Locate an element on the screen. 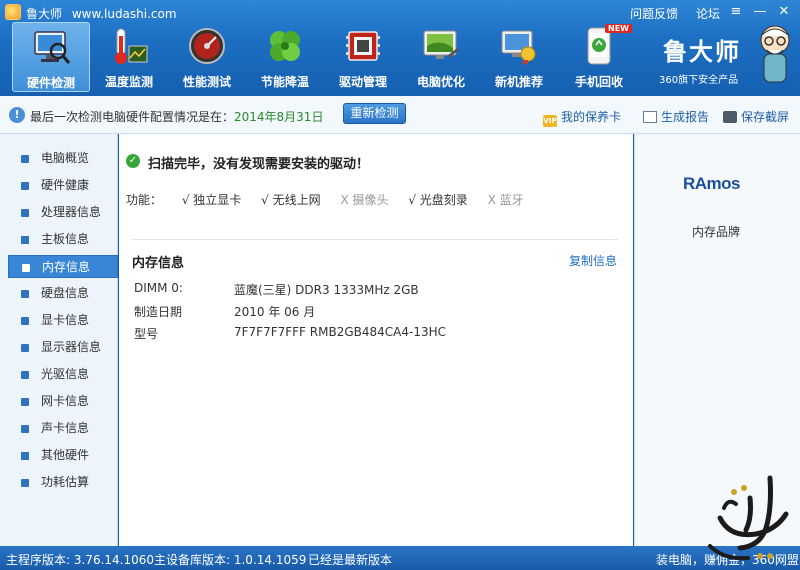  sidebar-item-label: 声卡信息 is located at coordinates (65, 428).